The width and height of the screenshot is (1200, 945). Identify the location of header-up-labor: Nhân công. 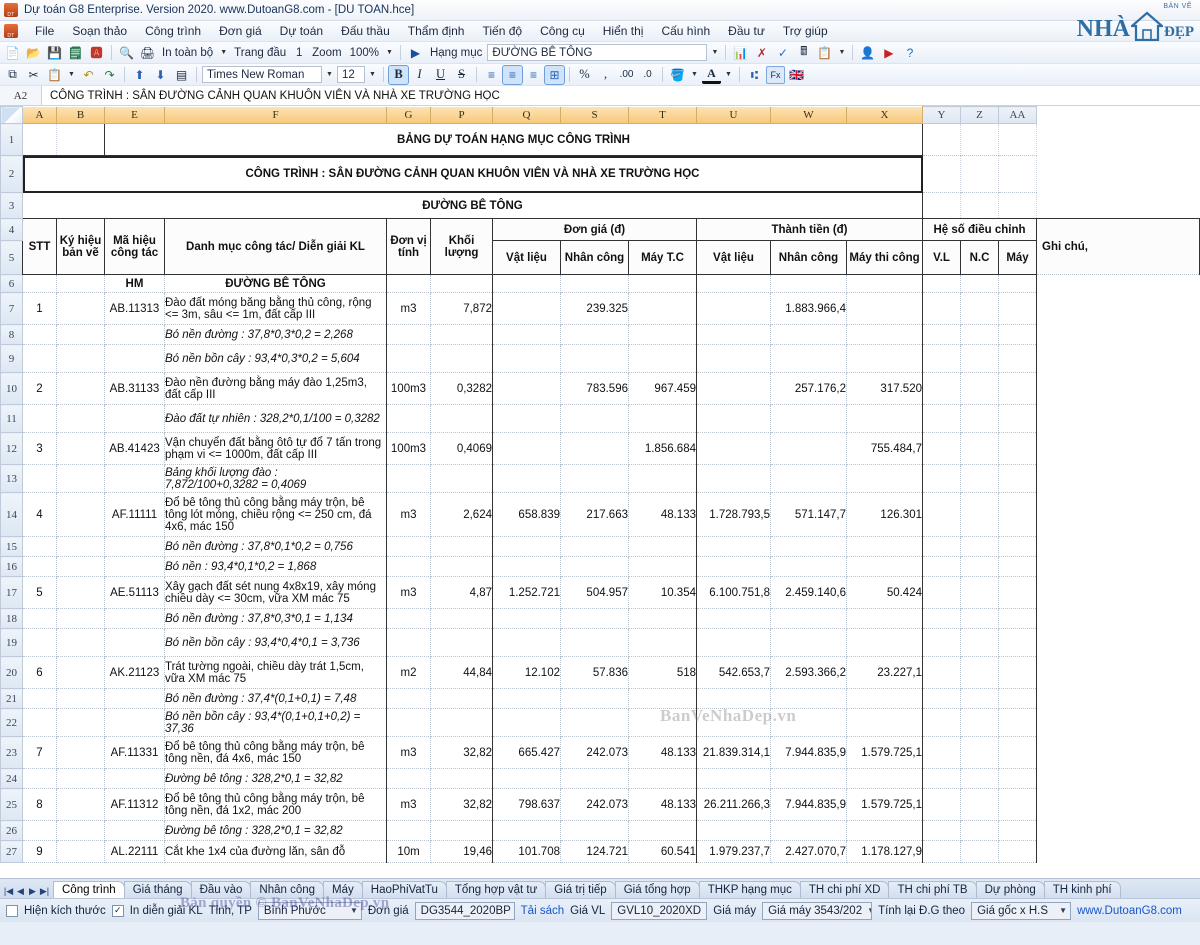
(594, 257).